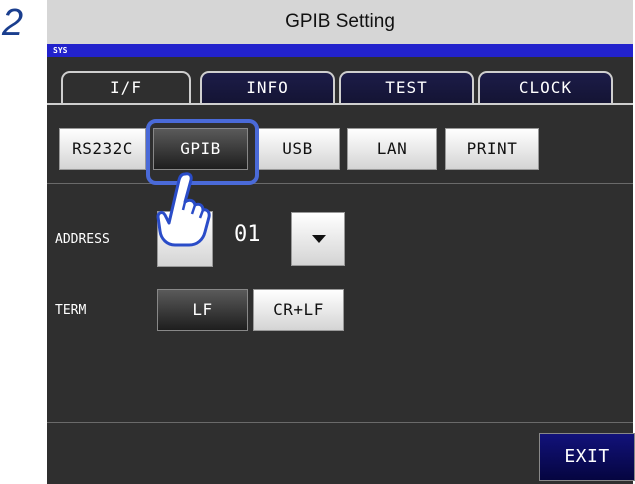 The height and width of the screenshot is (484, 635). Describe the element at coordinates (102, 149) in the screenshot. I see `rs232c-button: RS232C` at that location.